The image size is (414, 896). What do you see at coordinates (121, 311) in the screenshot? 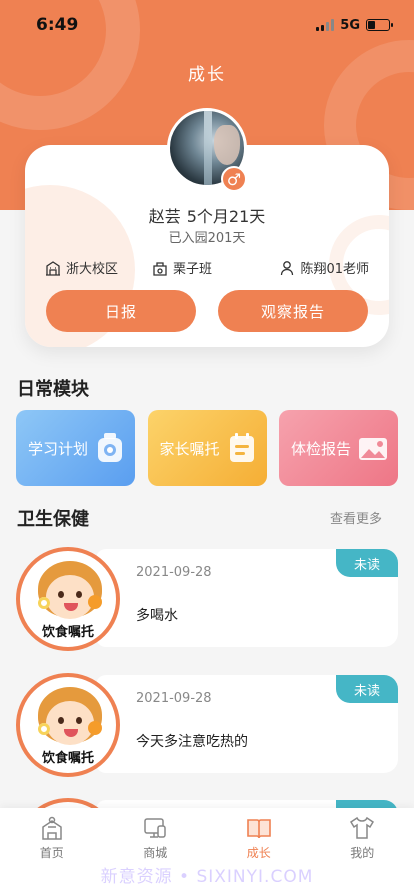
I see `daily-report-button: 日报` at bounding box center [121, 311].